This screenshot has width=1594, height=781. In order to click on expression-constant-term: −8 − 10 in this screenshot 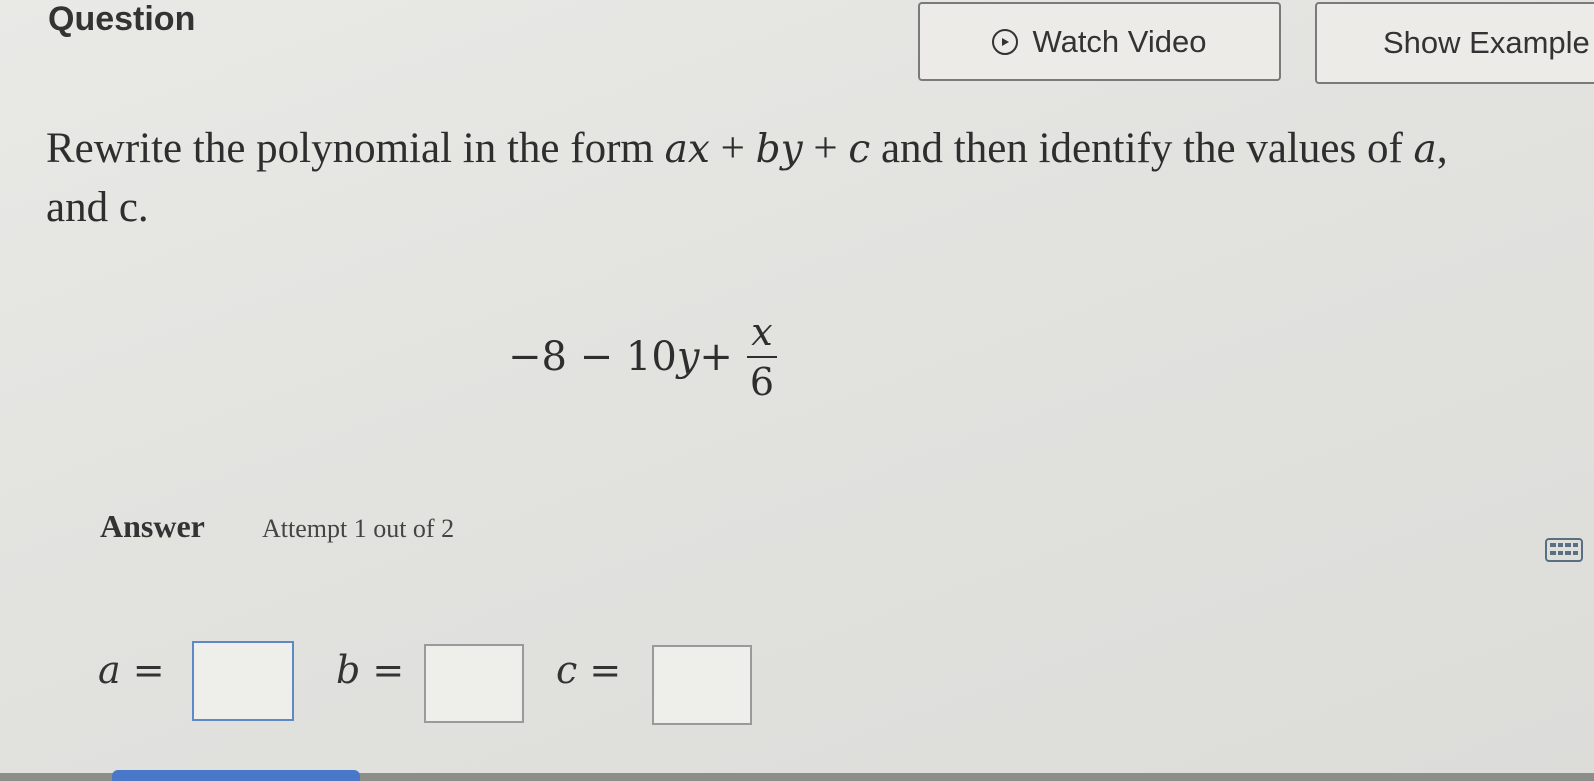, I will do `click(592, 357)`.